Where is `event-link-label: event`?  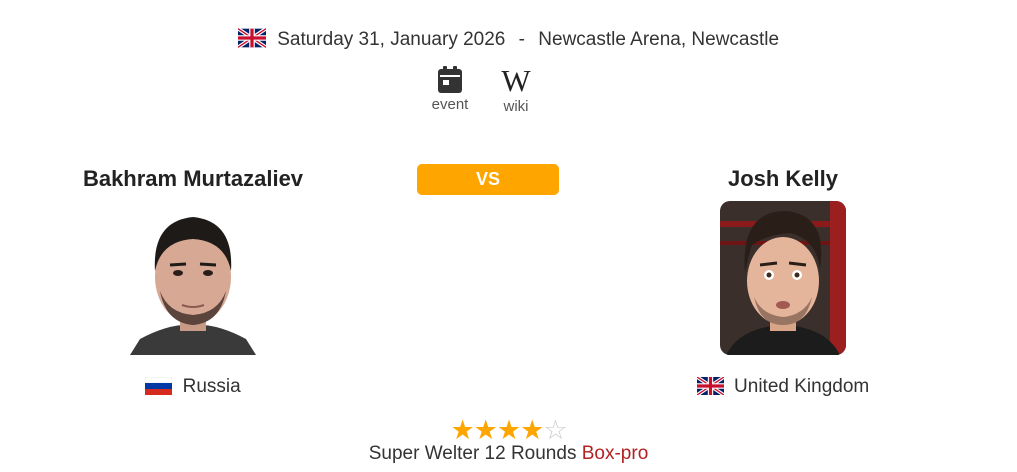 event-link-label: event is located at coordinates (450, 104).